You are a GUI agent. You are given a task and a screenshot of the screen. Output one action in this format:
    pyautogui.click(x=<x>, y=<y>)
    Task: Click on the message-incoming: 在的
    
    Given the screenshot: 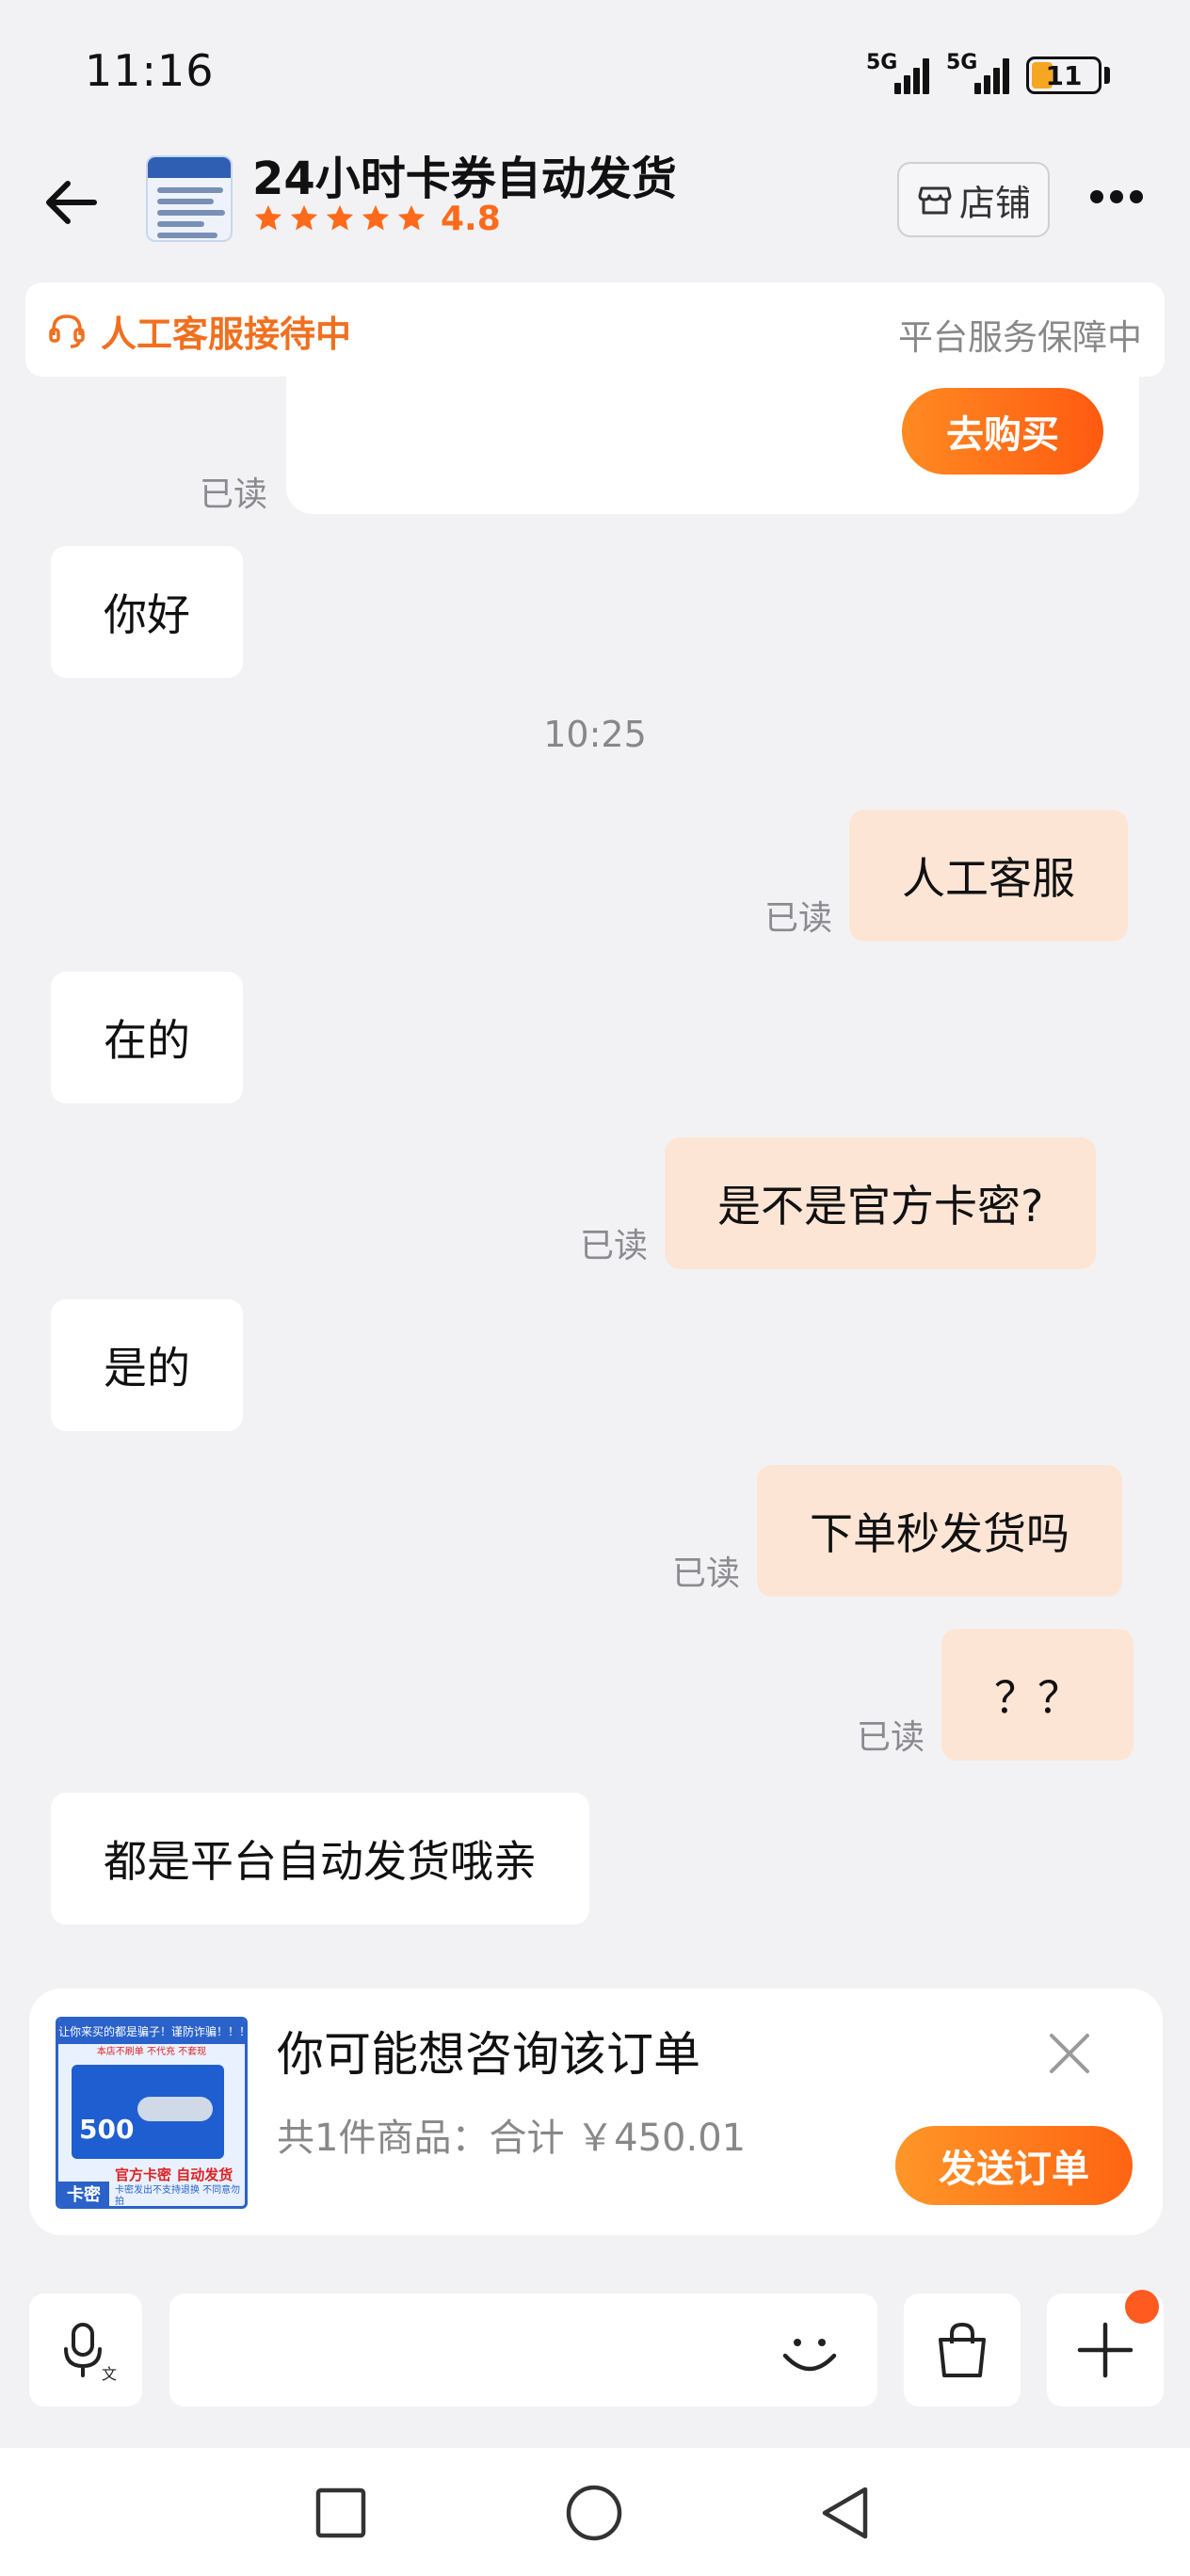 What is the action you would take?
    pyautogui.click(x=147, y=1037)
    